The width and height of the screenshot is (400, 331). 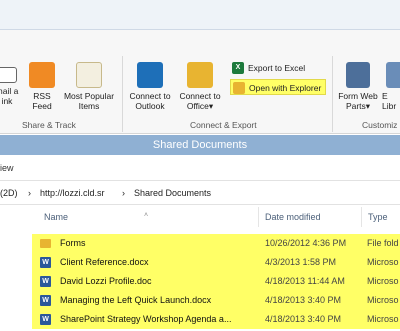 What do you see at coordinates (238, 68) in the screenshot?
I see `excel-icon: X` at bounding box center [238, 68].